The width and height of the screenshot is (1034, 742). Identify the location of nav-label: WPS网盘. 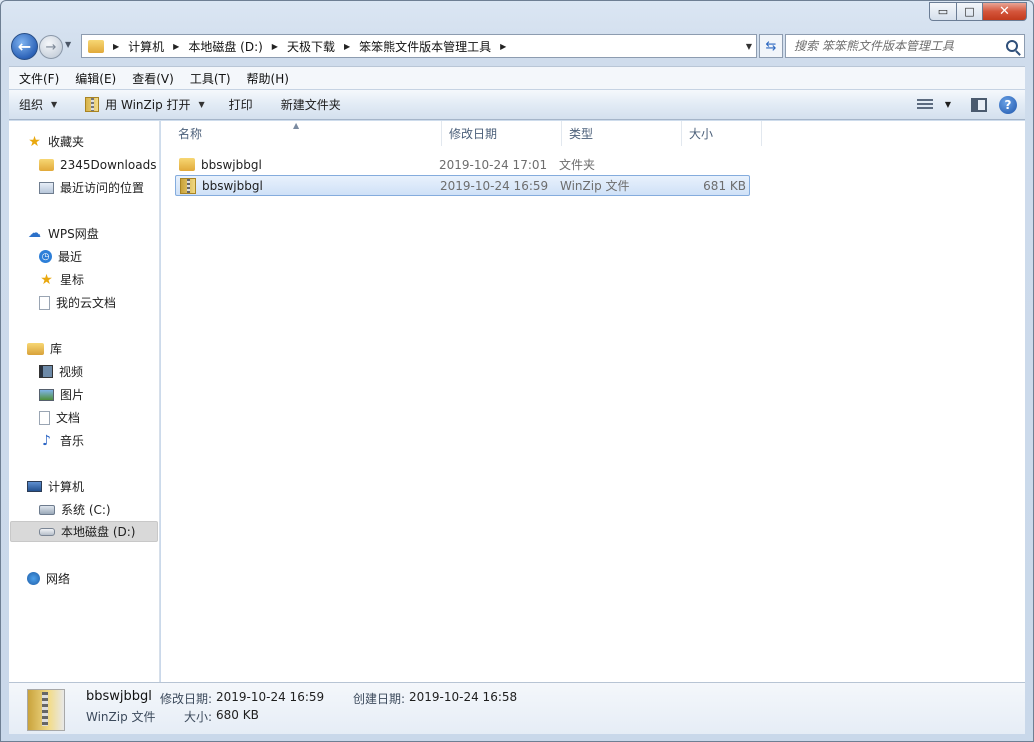
(73, 234).